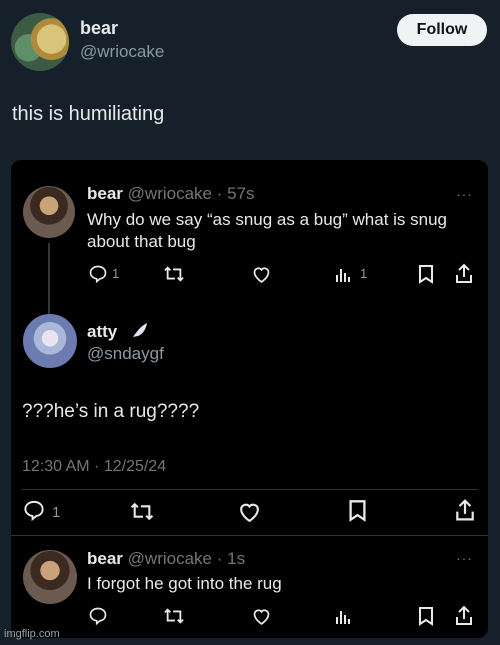 Image resolution: width=500 pixels, height=645 pixels. I want to click on tweet1-handle: @wriocake, so click(170, 193).